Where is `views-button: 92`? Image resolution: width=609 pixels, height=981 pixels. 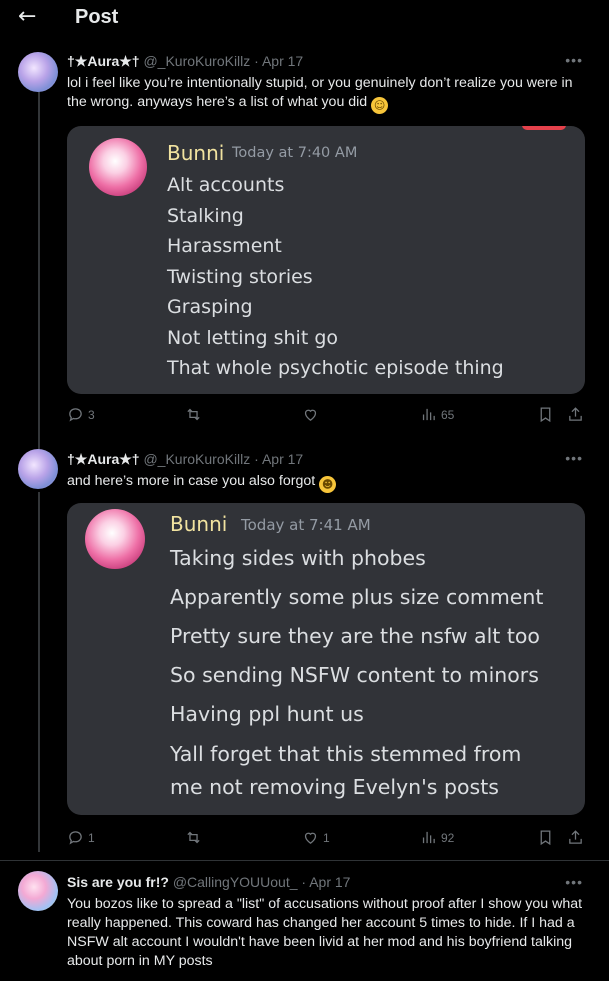 views-button: 92 is located at coordinates (437, 837).